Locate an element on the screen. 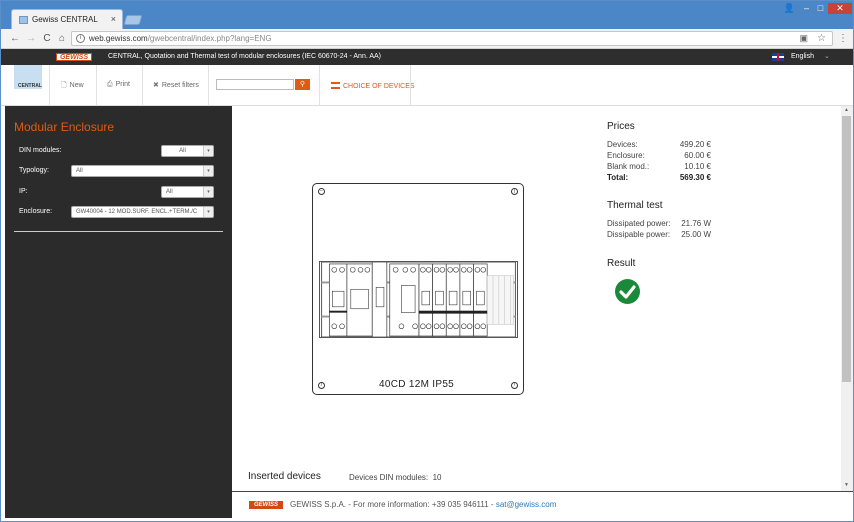 The image size is (854, 522). thermal-value: 25.00 W is located at coordinates (696, 234).